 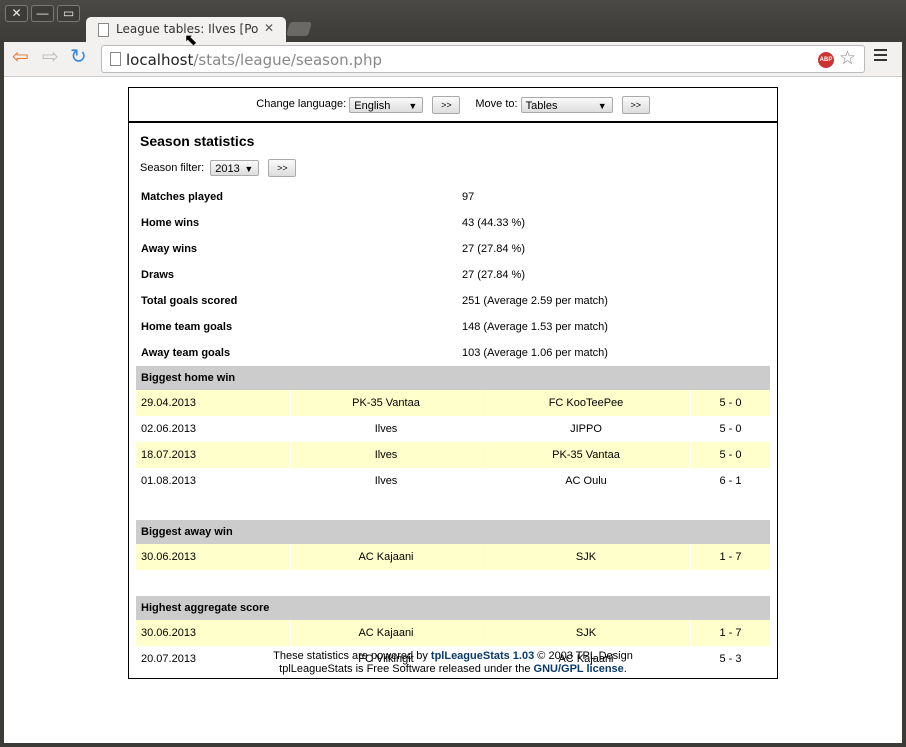 I want to click on hamburger-menu-icon, so click(x=880, y=56).